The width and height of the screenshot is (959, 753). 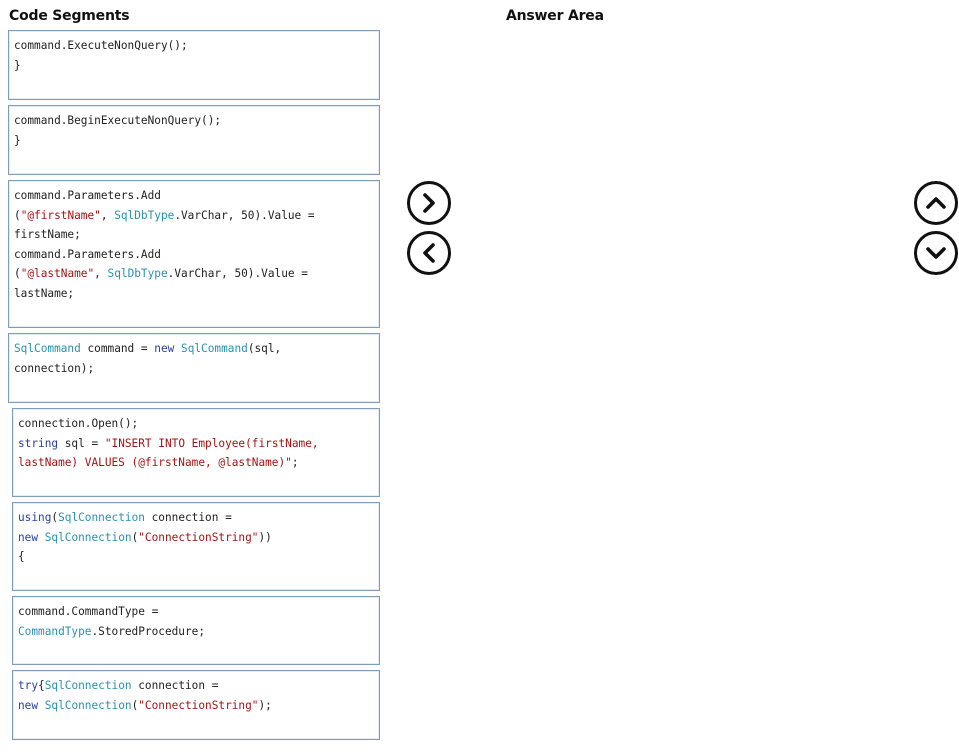 I want to click on code-line: command.ExecuteNonQuery();, so click(x=194, y=46).